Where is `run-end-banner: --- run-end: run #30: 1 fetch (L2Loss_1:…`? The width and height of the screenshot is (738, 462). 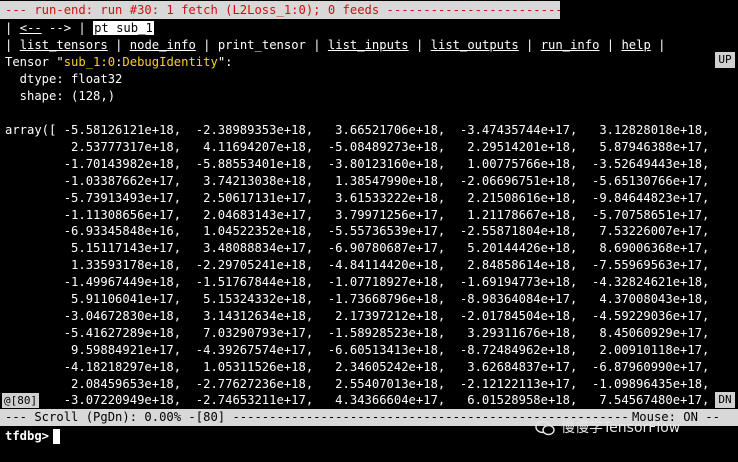 run-end-banner: --- run-end: run #30: 1 fetch (L2Loss_1:… is located at coordinates (280, 10).